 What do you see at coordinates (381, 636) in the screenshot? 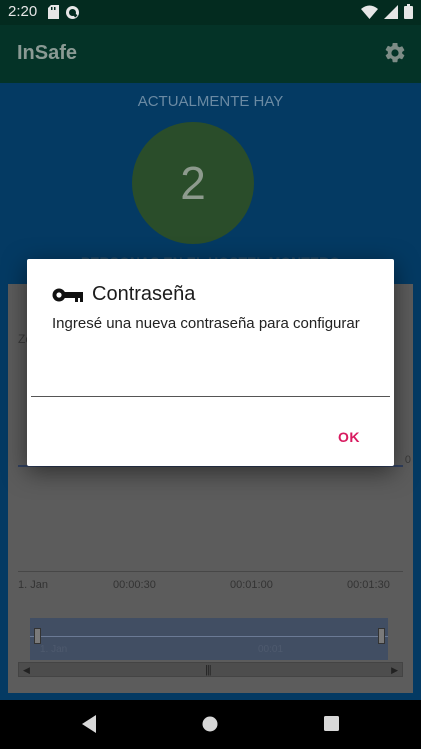
I see `navigator-right-handle` at bounding box center [381, 636].